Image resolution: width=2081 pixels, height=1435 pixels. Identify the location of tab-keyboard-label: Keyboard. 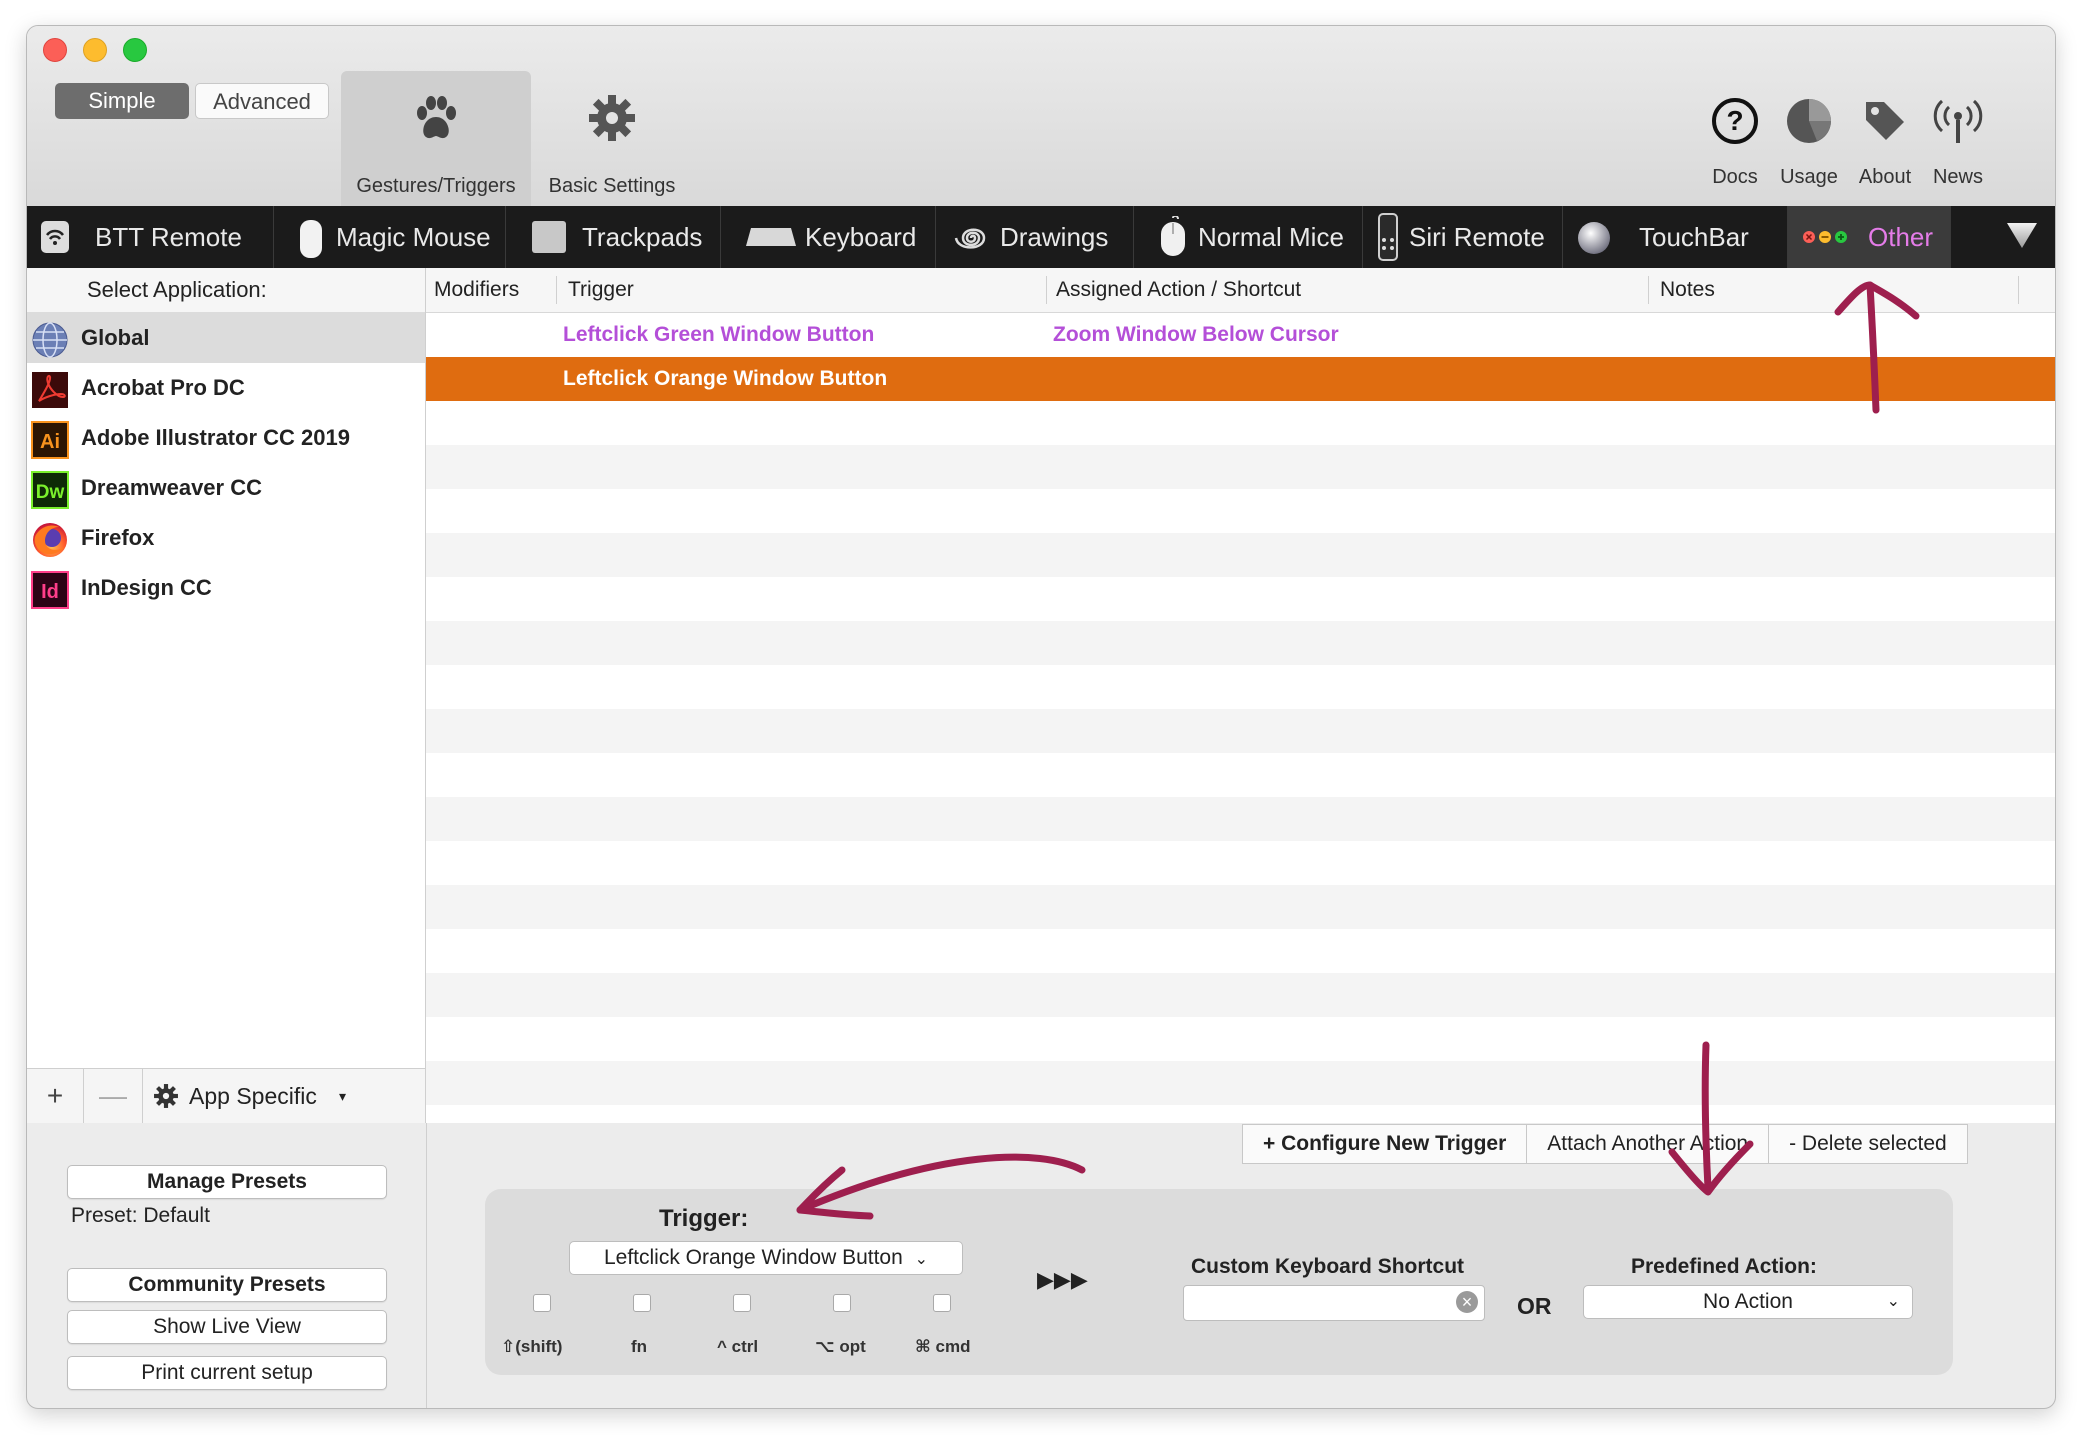
(861, 237).